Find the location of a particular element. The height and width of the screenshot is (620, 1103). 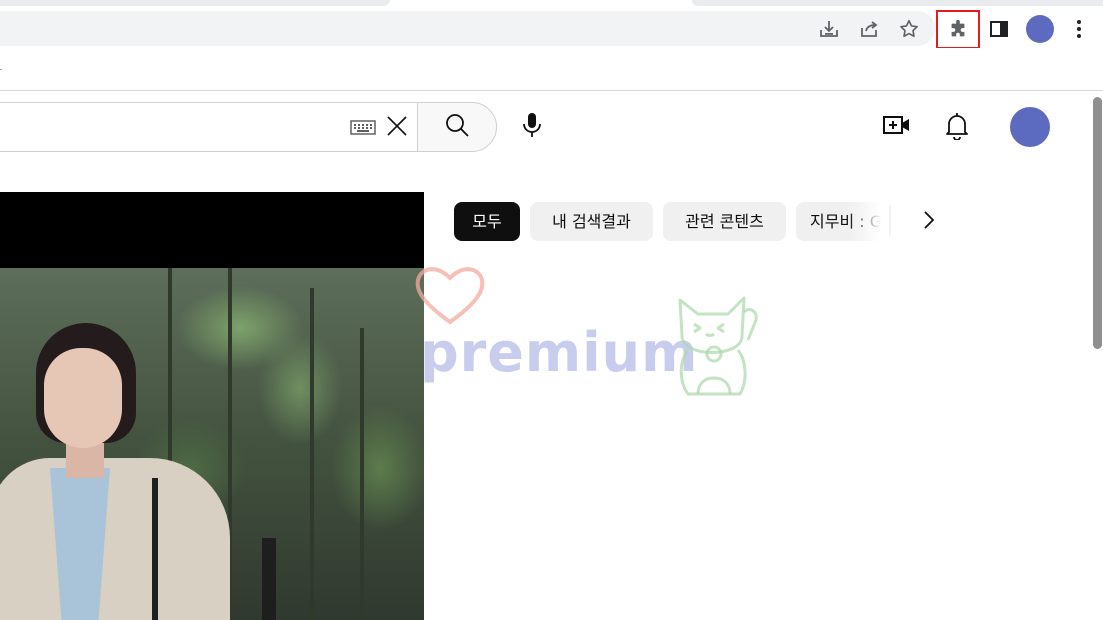

person-jacket is located at coordinates (115, 539).